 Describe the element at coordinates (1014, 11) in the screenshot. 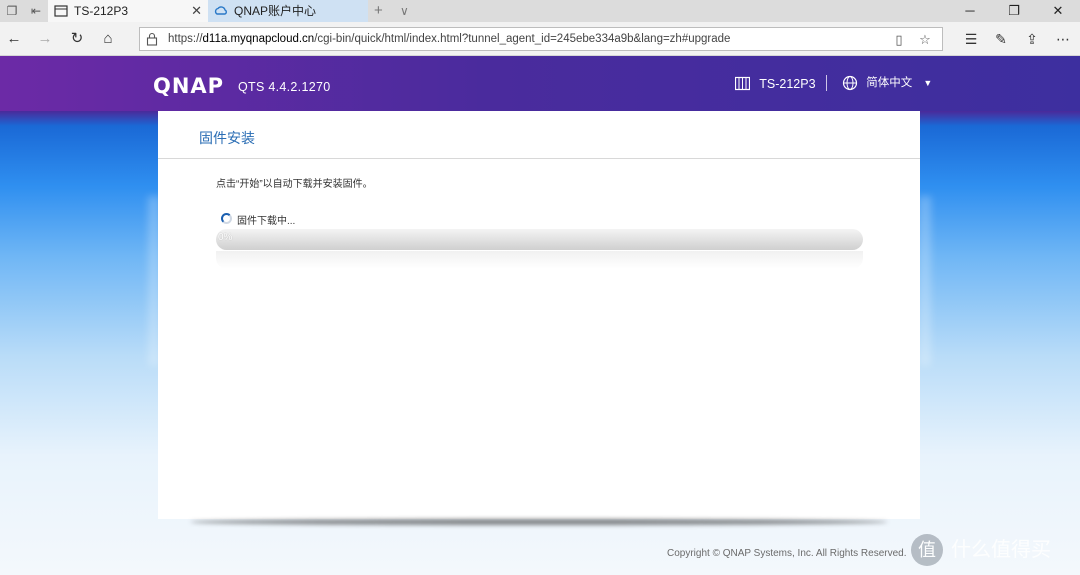

I see `maximize-icon: ❐` at that location.